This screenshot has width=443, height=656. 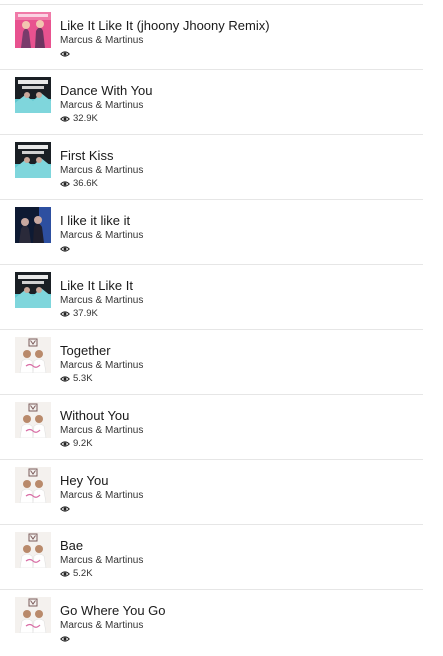 I want to click on play-count: 5.3K, so click(x=76, y=379).